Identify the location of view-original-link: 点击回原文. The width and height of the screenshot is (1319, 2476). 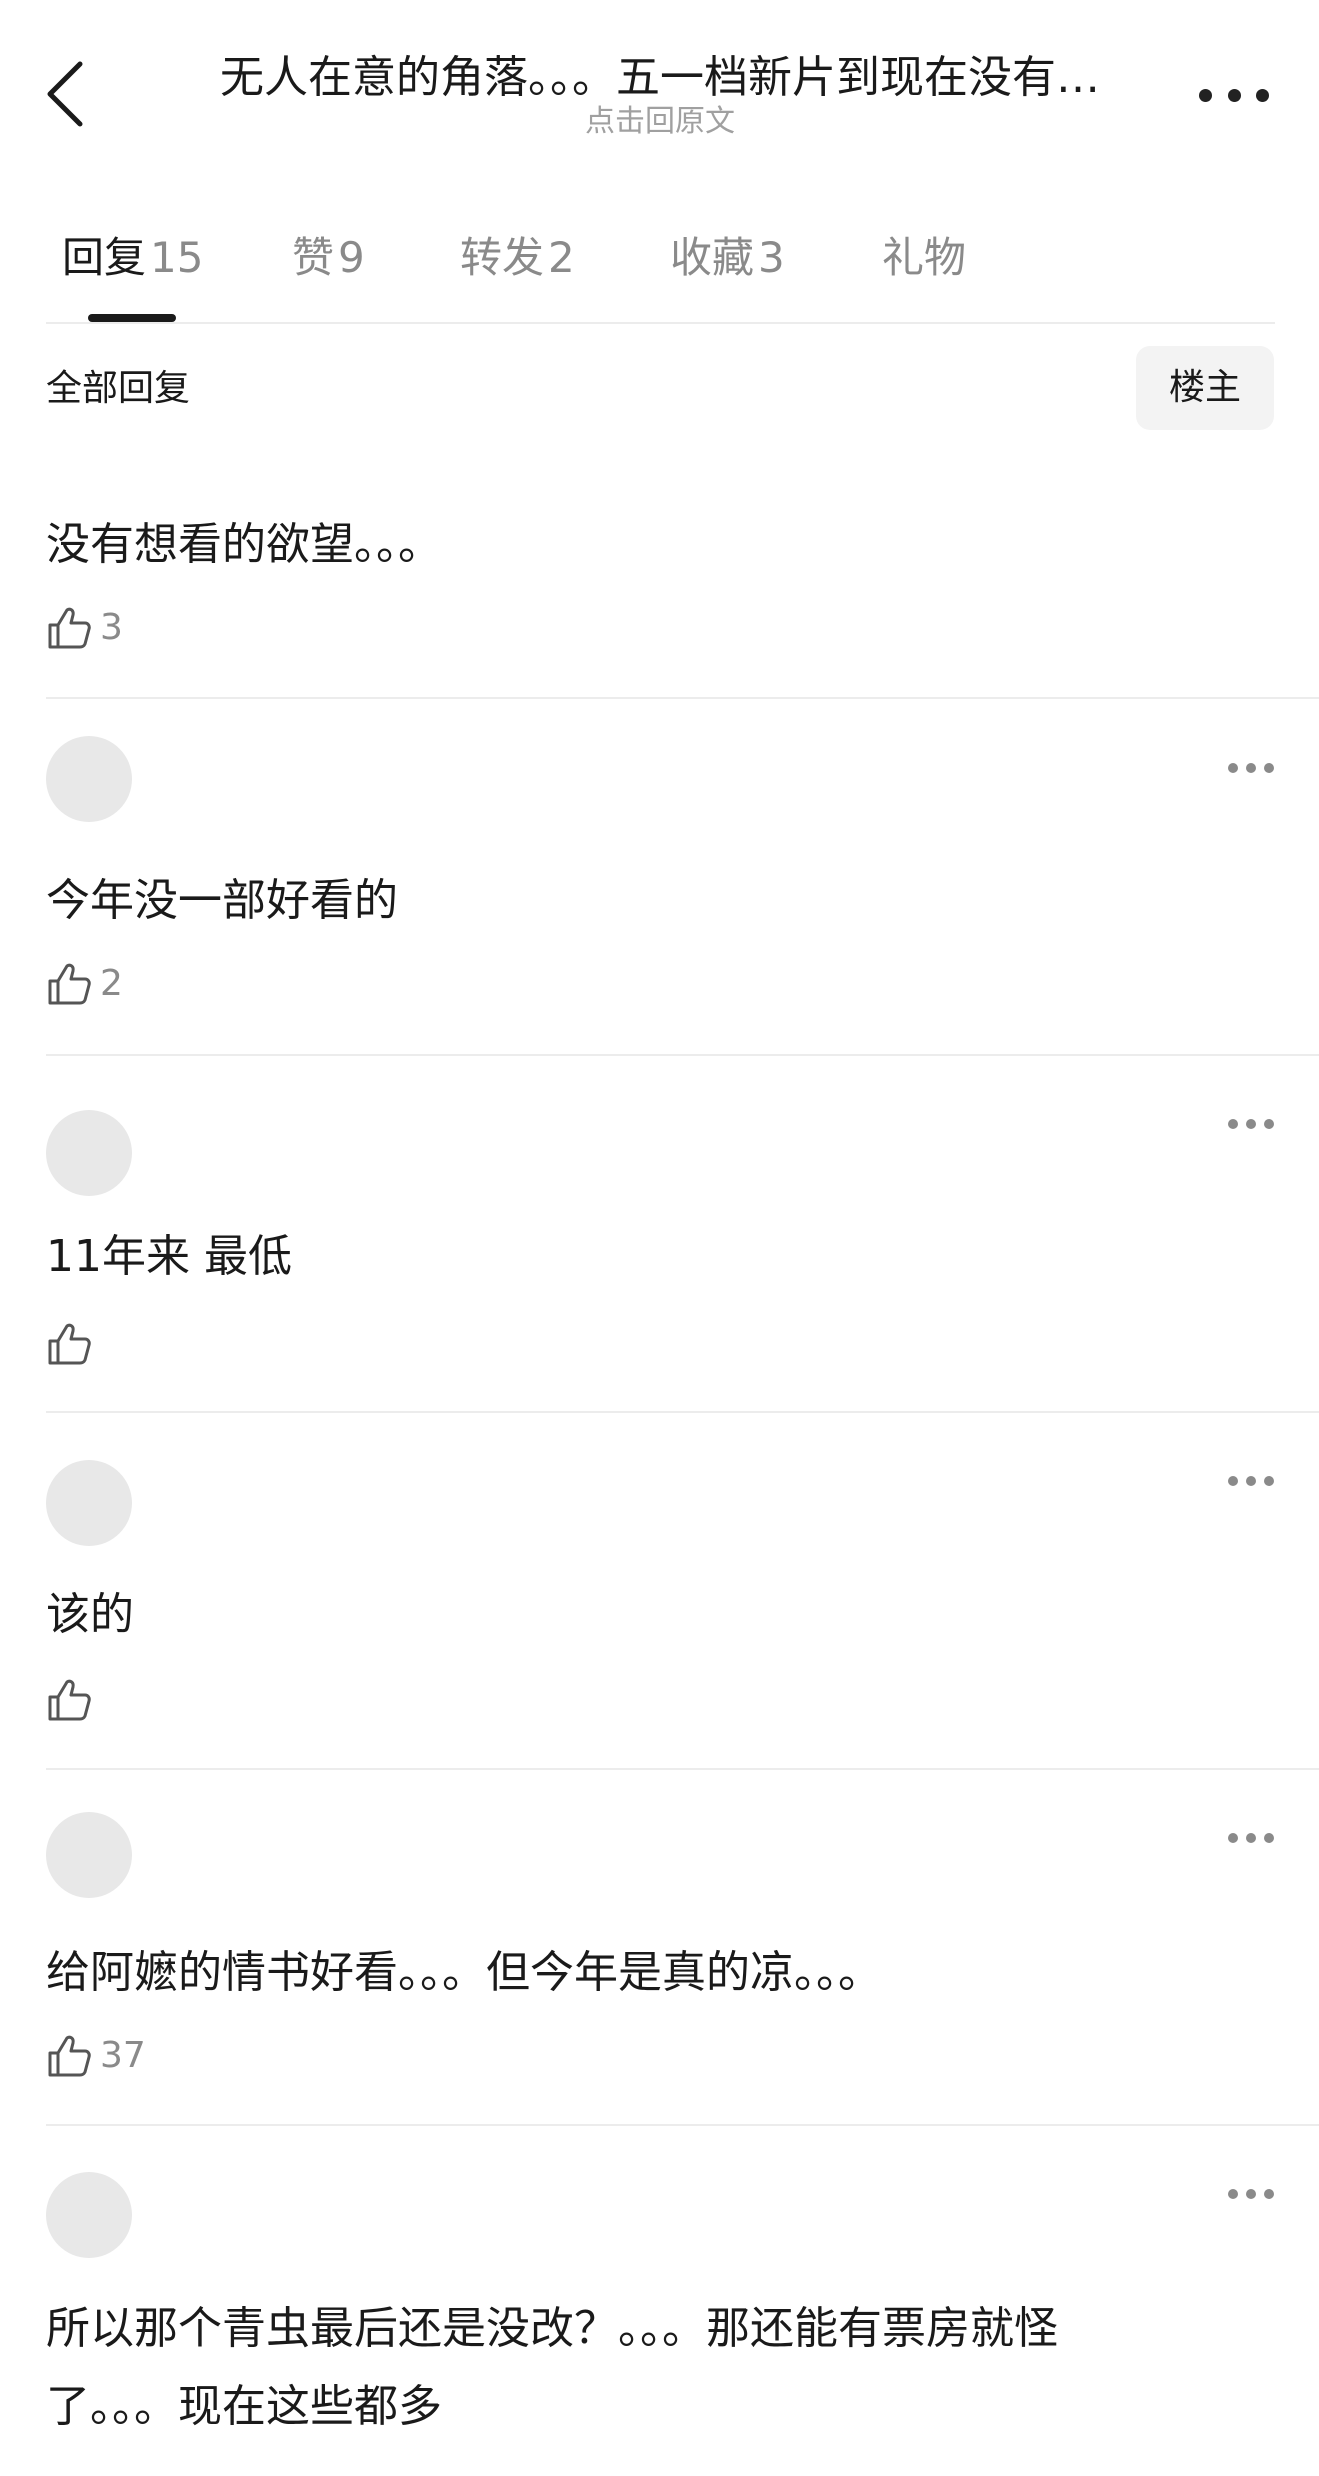
(660, 122).